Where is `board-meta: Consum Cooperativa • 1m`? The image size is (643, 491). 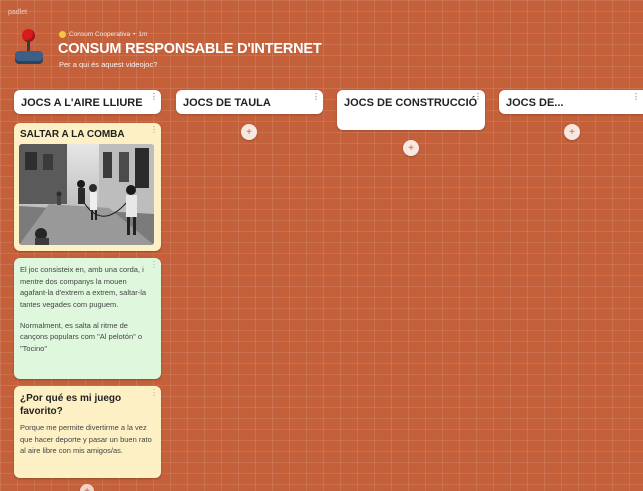
board-meta: Consum Cooperativa • 1m is located at coordinates (103, 34).